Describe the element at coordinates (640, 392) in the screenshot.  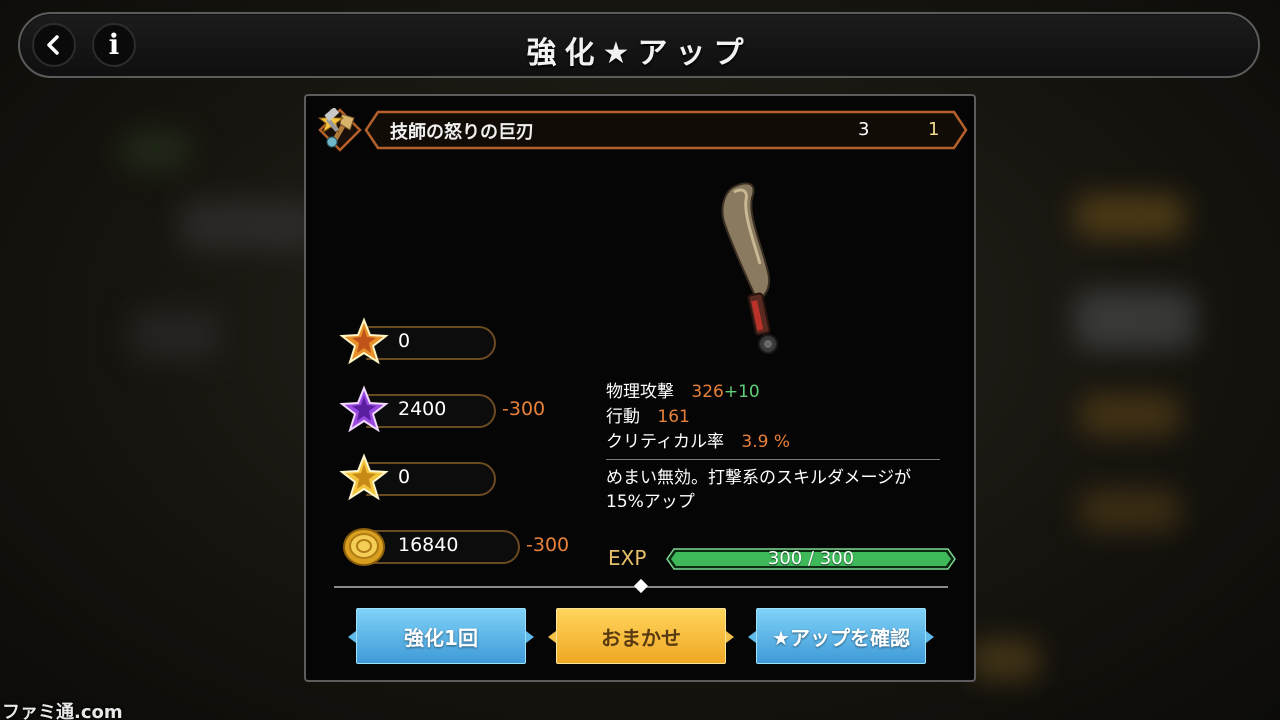
I see `stat-label: 物理攻撃` at that location.